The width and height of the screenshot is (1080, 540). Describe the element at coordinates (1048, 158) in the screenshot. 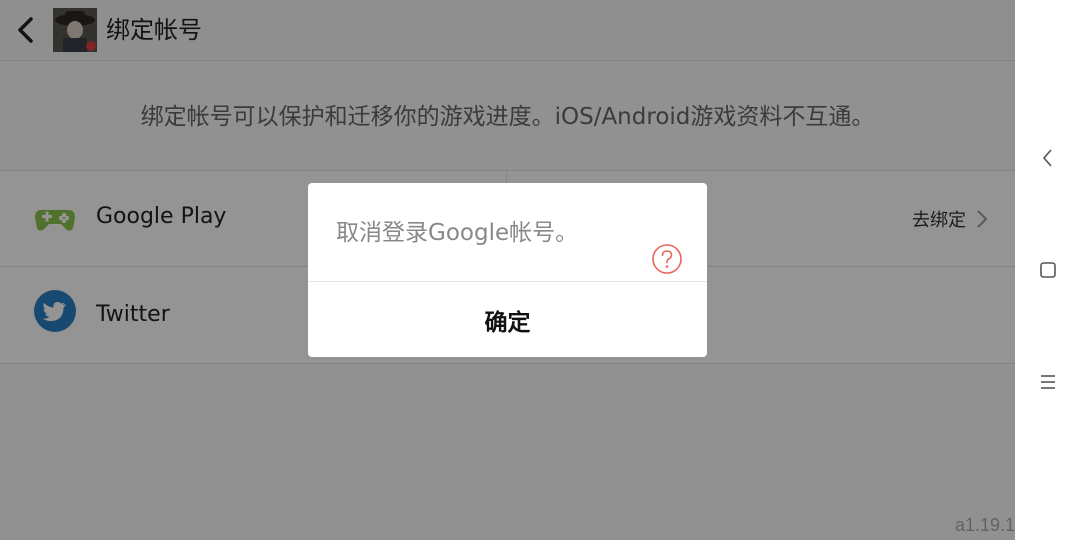

I see `back-chevron-icon` at that location.